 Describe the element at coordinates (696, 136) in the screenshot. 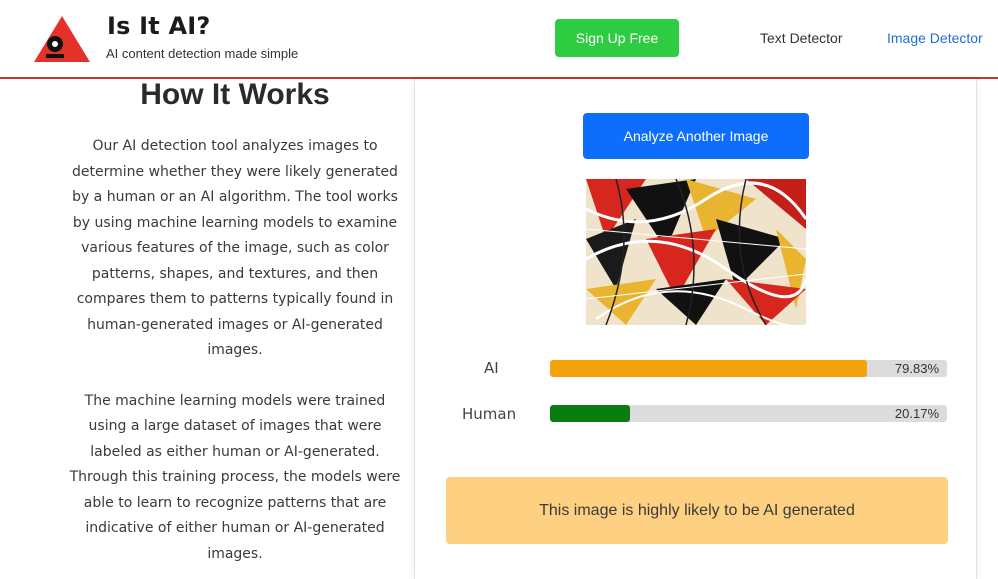

I see `analyze-another-image-button: Analyze Another Image` at that location.